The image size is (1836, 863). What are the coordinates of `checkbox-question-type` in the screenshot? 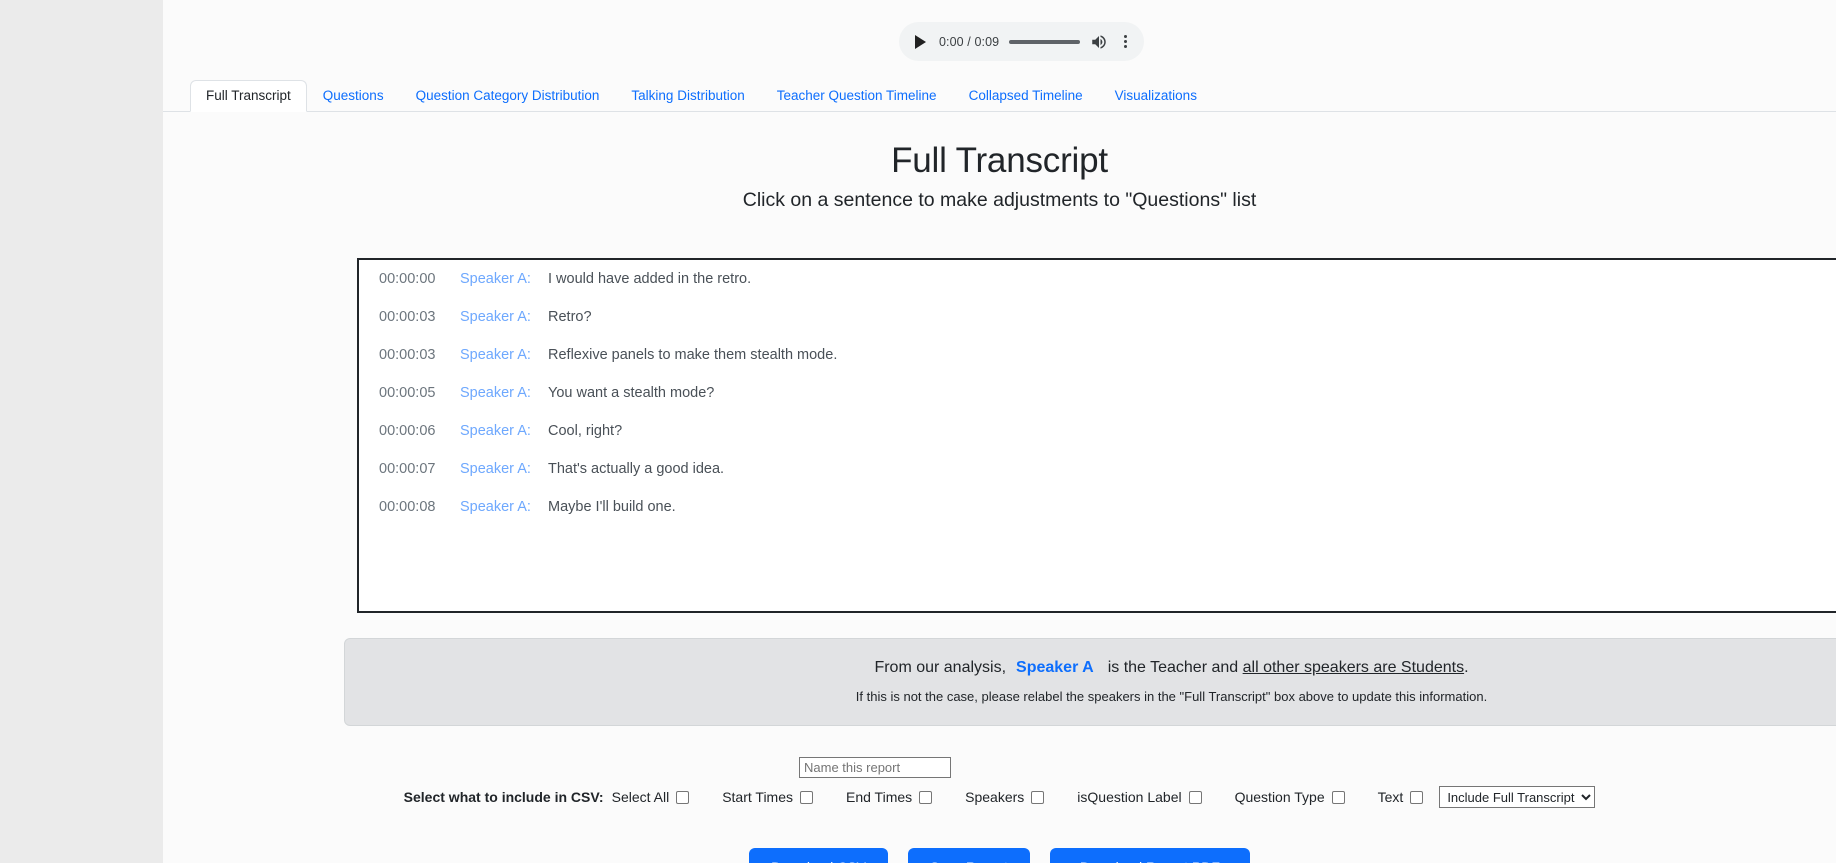 It's located at (1338, 797).